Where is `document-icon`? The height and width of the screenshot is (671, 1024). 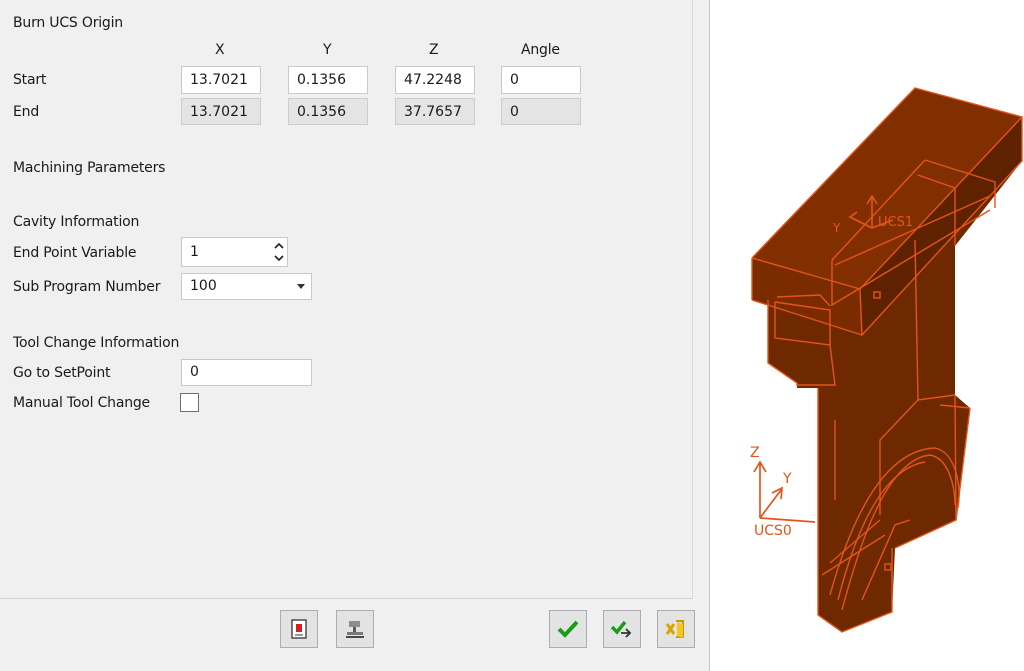
document-icon is located at coordinates (299, 629).